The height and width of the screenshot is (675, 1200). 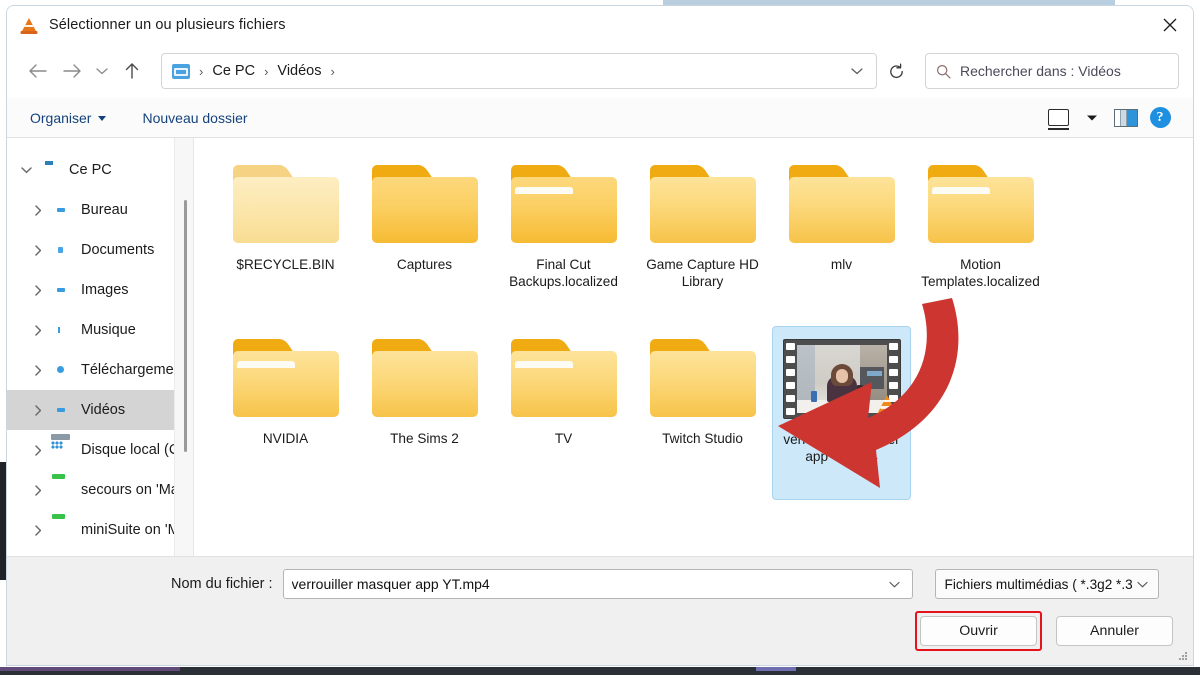 I want to click on refresh-icon, so click(x=896, y=71).